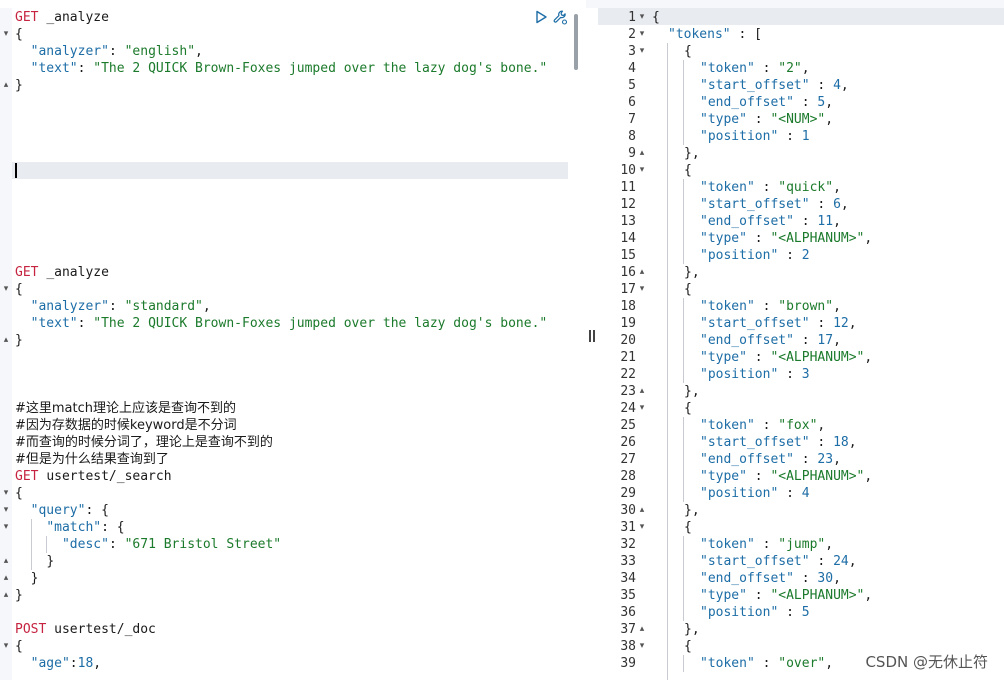  What do you see at coordinates (628, 578) in the screenshot?
I see `line-number: 34` at bounding box center [628, 578].